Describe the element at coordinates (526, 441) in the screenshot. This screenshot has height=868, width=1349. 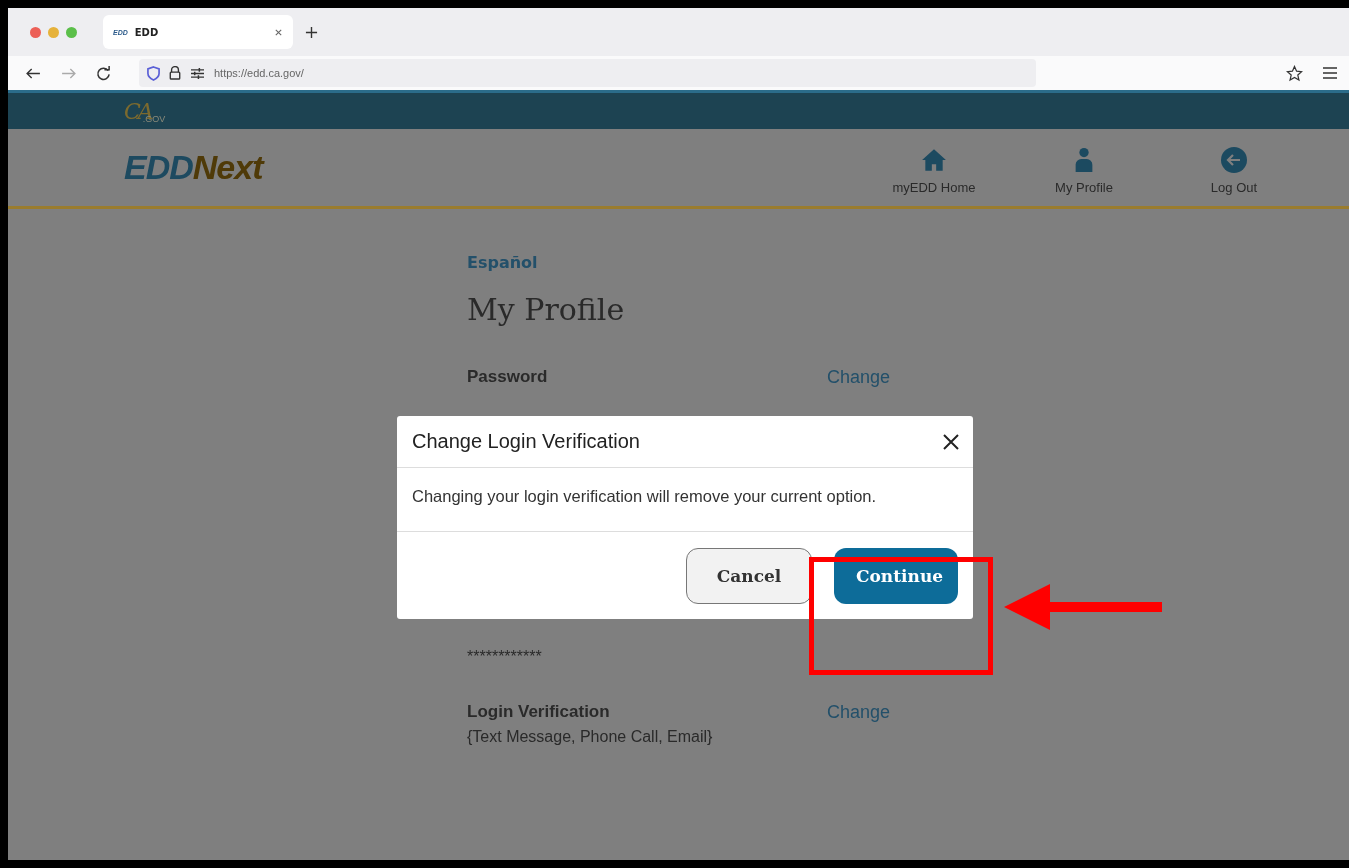
I see `dialog-title: Change Login Verification` at that location.